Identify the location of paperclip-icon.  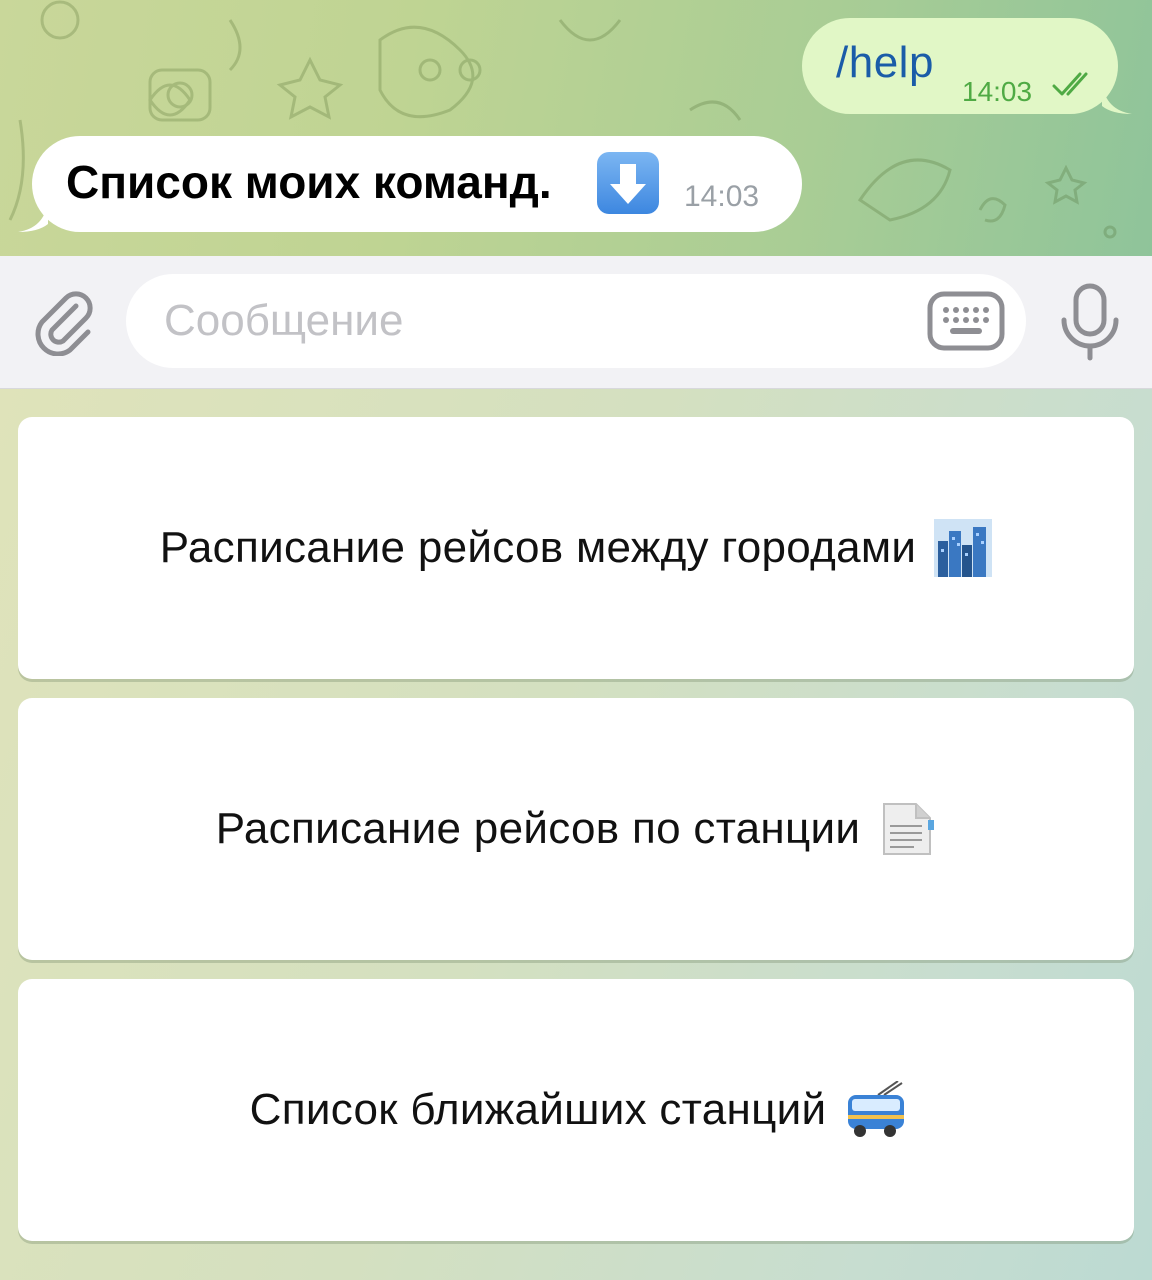
(64, 320).